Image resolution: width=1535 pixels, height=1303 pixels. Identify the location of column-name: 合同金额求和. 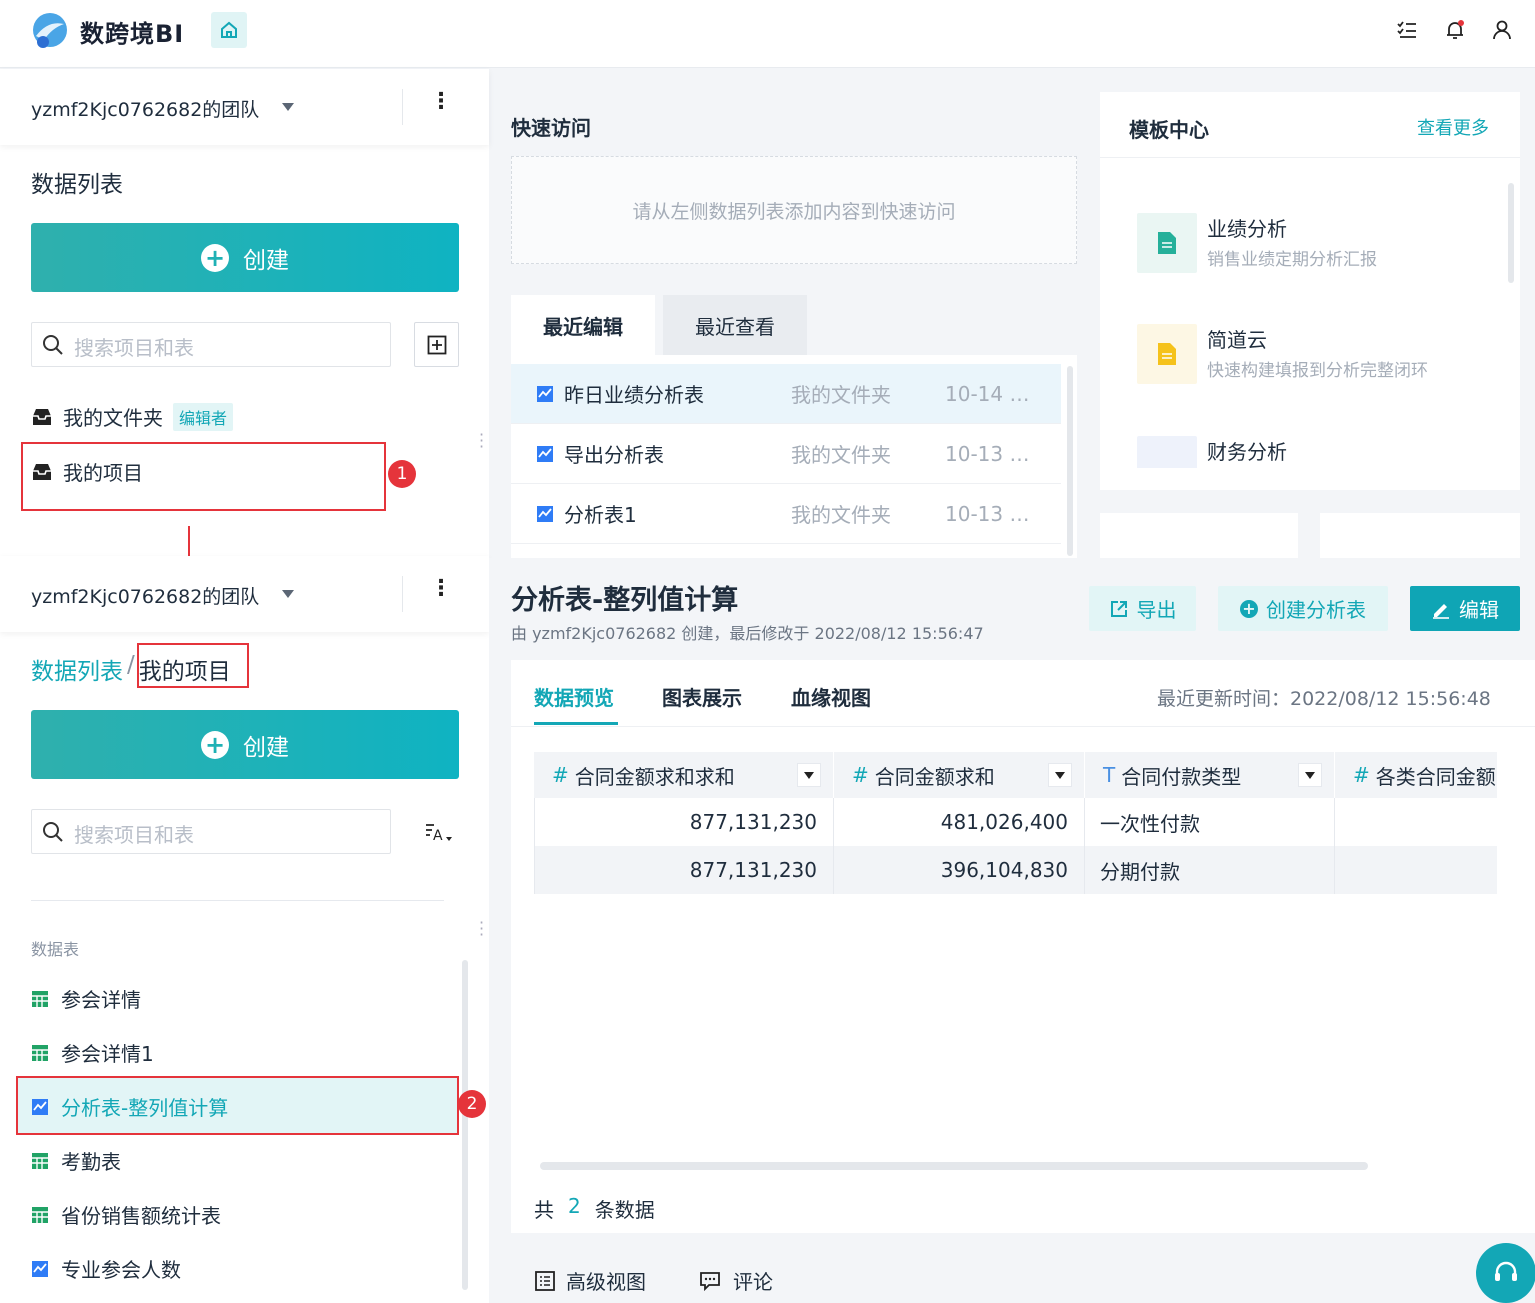
(934, 776).